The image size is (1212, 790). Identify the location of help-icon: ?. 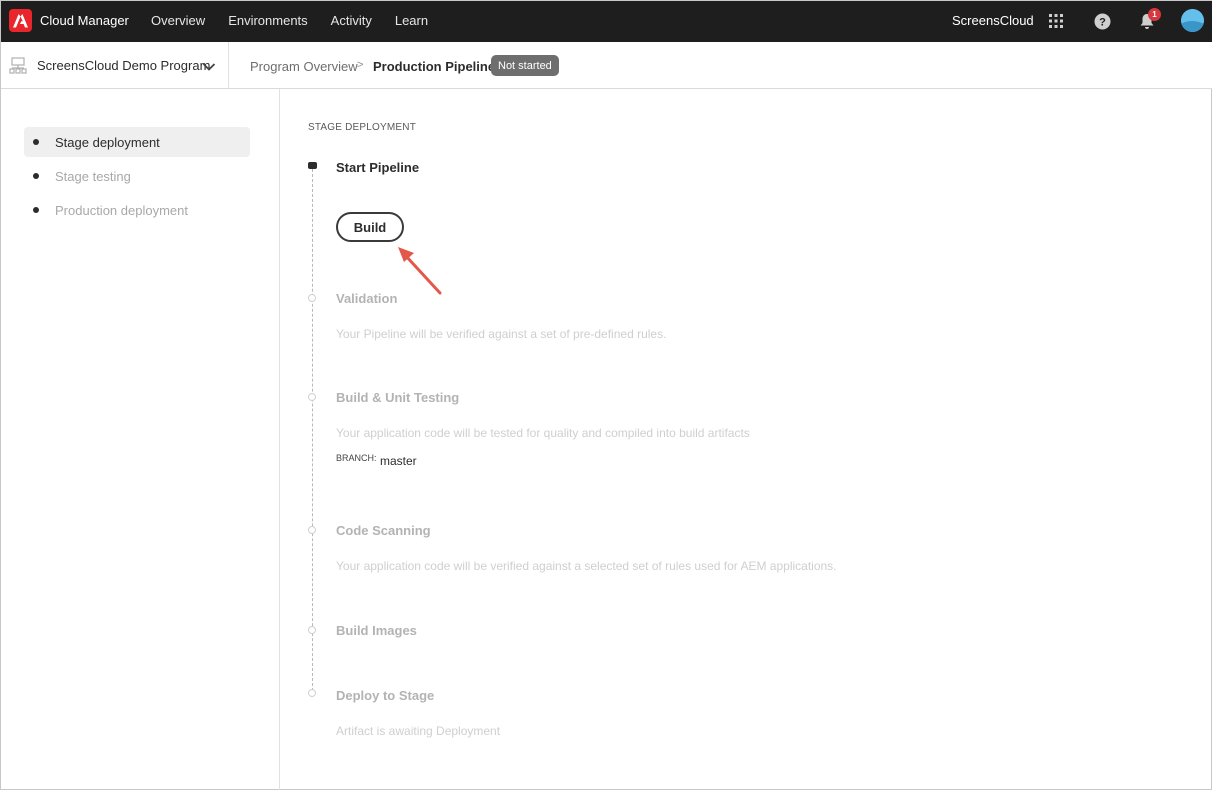
(1102, 21).